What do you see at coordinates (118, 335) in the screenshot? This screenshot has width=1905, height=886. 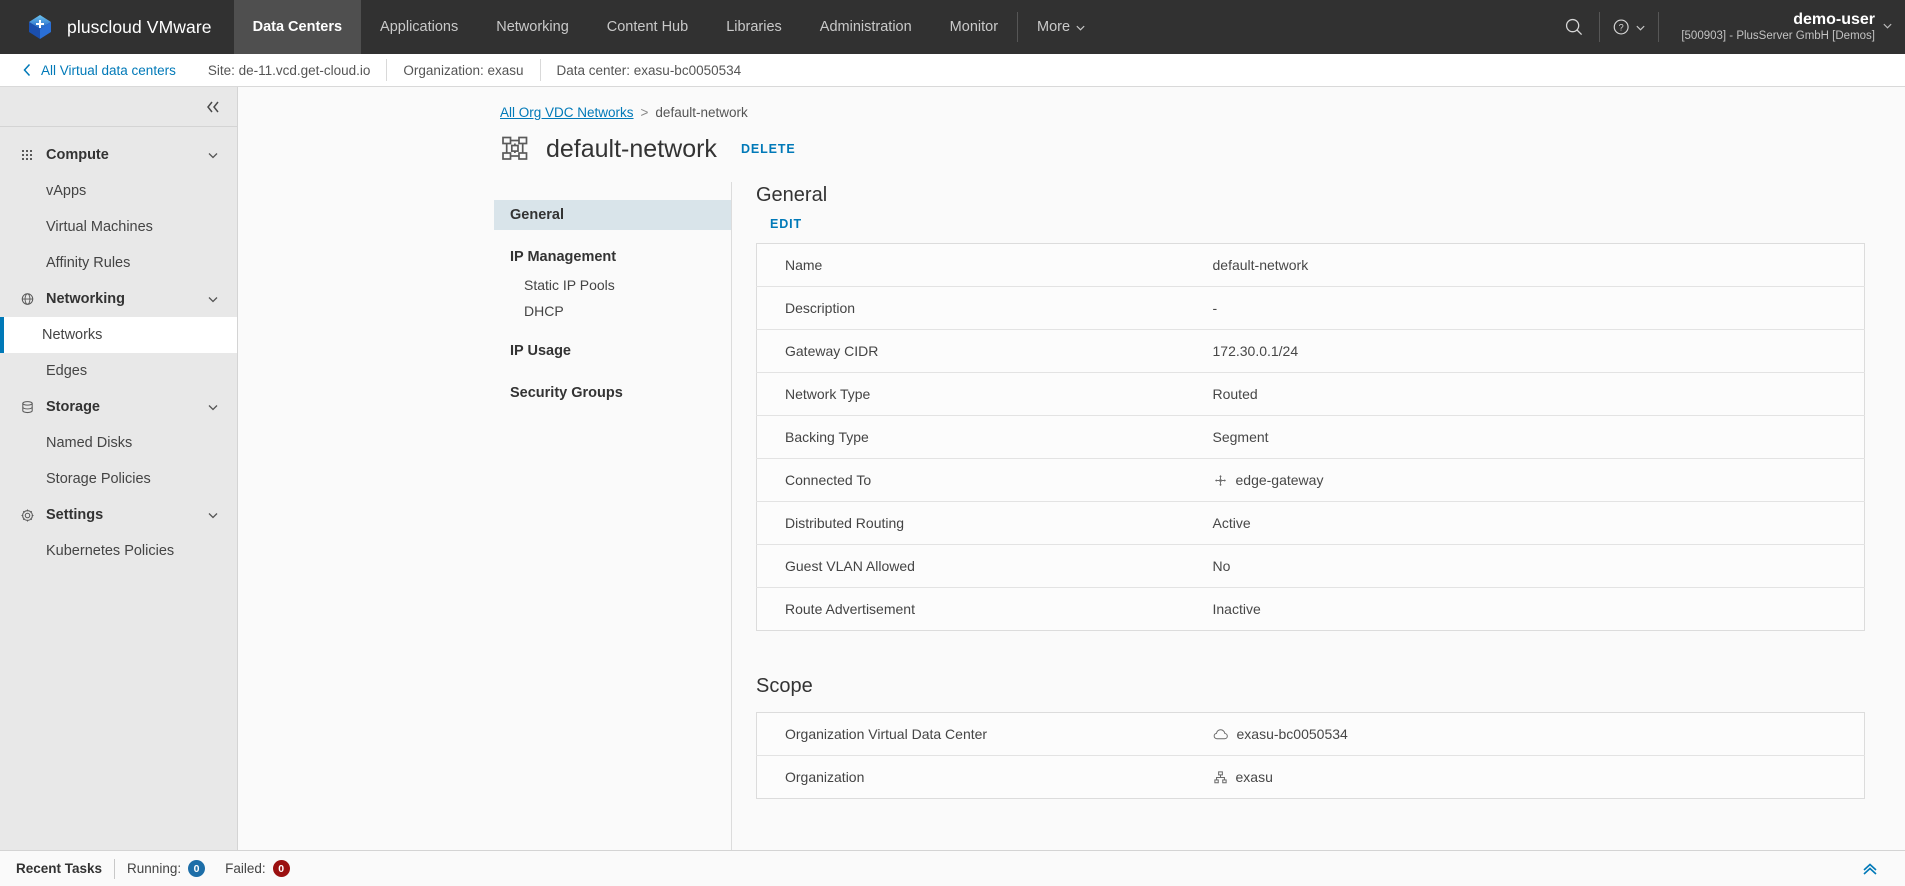 I see `sidebar-item-networks: Networks` at bounding box center [118, 335].